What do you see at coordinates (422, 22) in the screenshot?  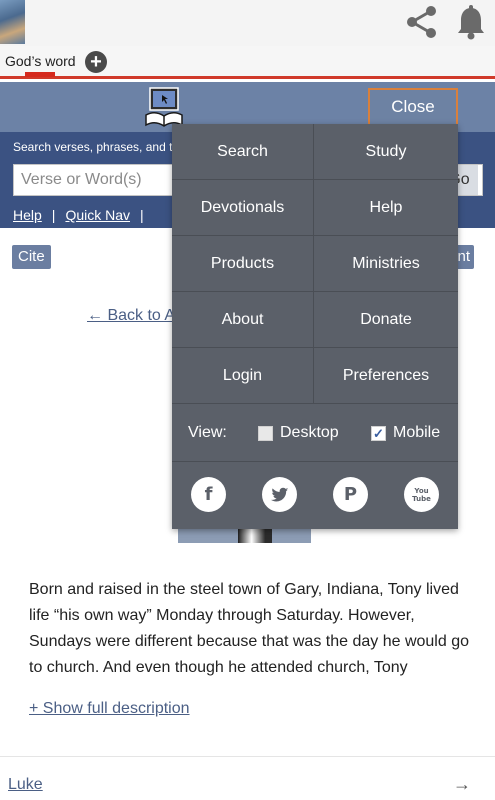 I see `share-icon` at bounding box center [422, 22].